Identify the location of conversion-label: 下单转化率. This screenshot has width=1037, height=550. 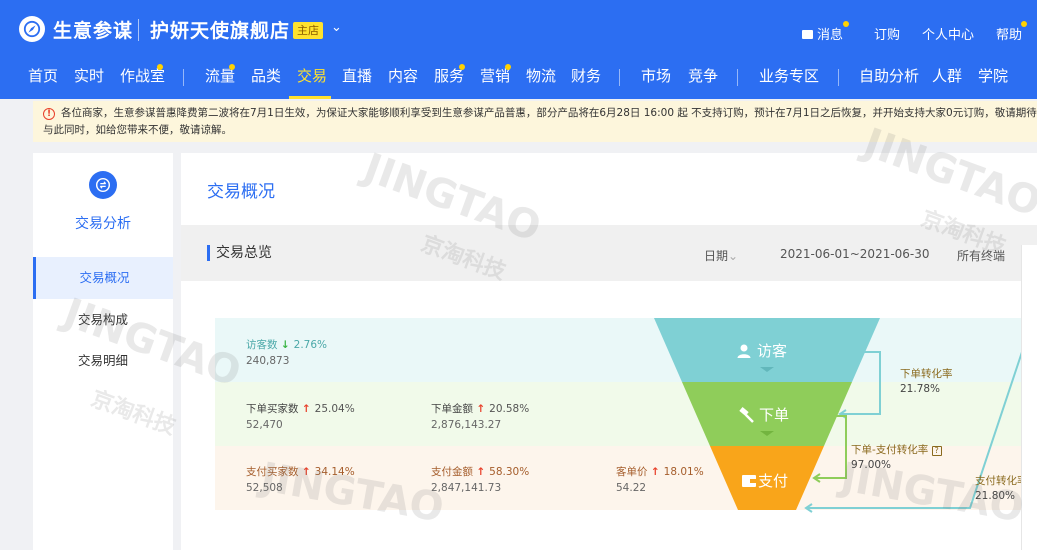
(926, 374).